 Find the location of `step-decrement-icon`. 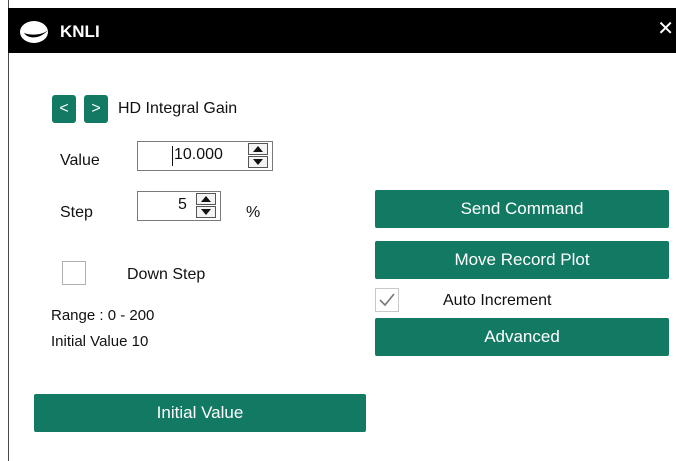

step-decrement-icon is located at coordinates (206, 212).